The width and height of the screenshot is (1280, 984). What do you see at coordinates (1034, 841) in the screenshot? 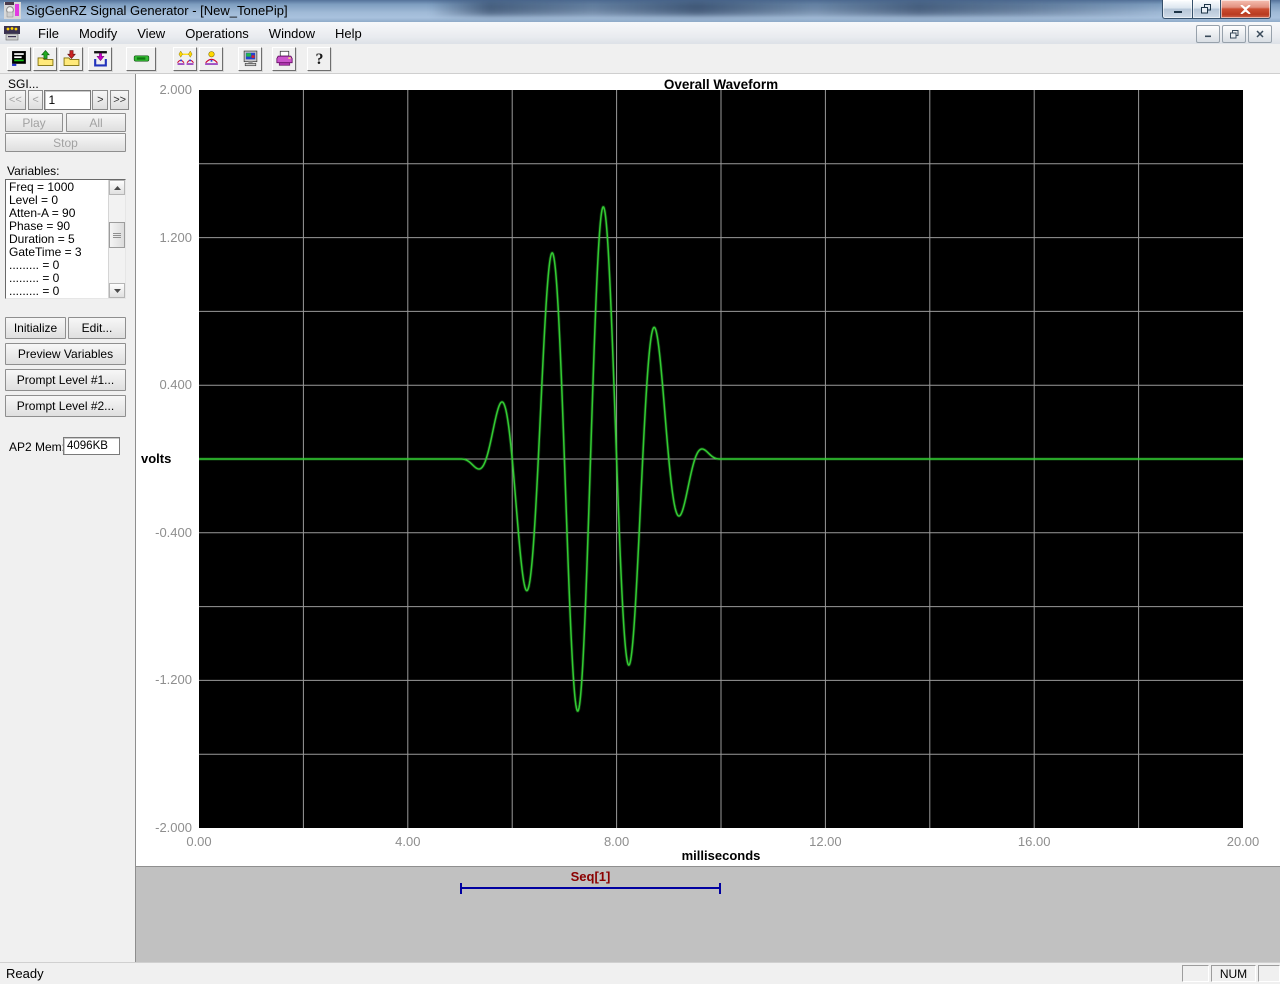
I see `x-tick-label: 16.00` at bounding box center [1034, 841].